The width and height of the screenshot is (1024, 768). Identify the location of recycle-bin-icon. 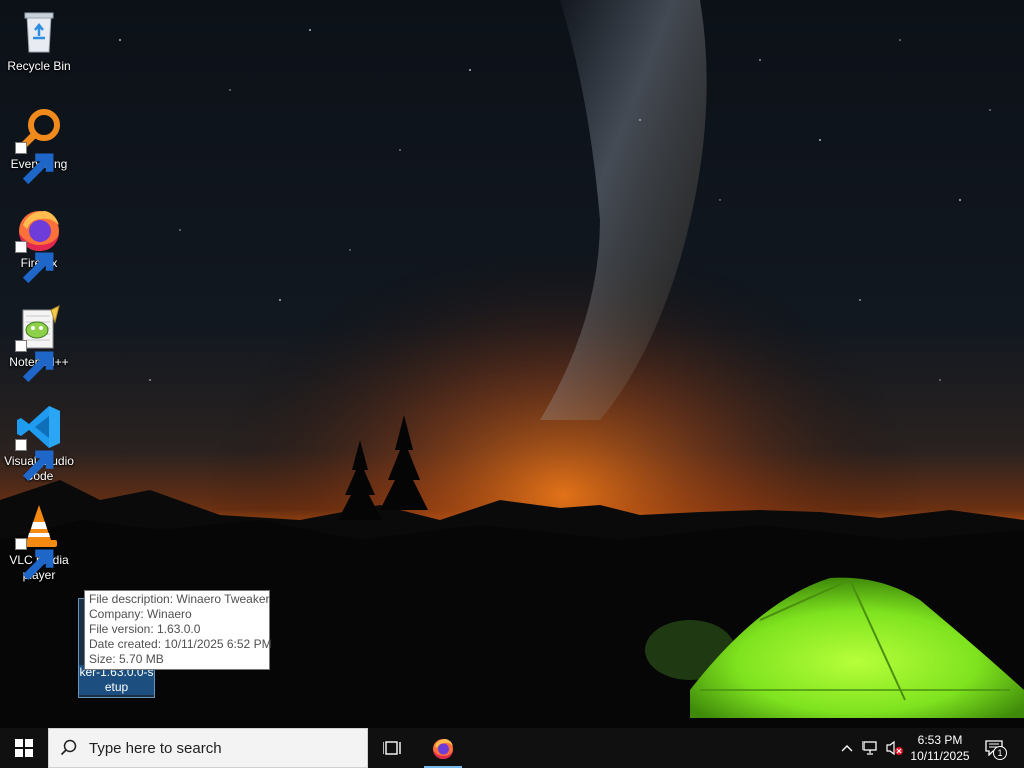
(39, 32).